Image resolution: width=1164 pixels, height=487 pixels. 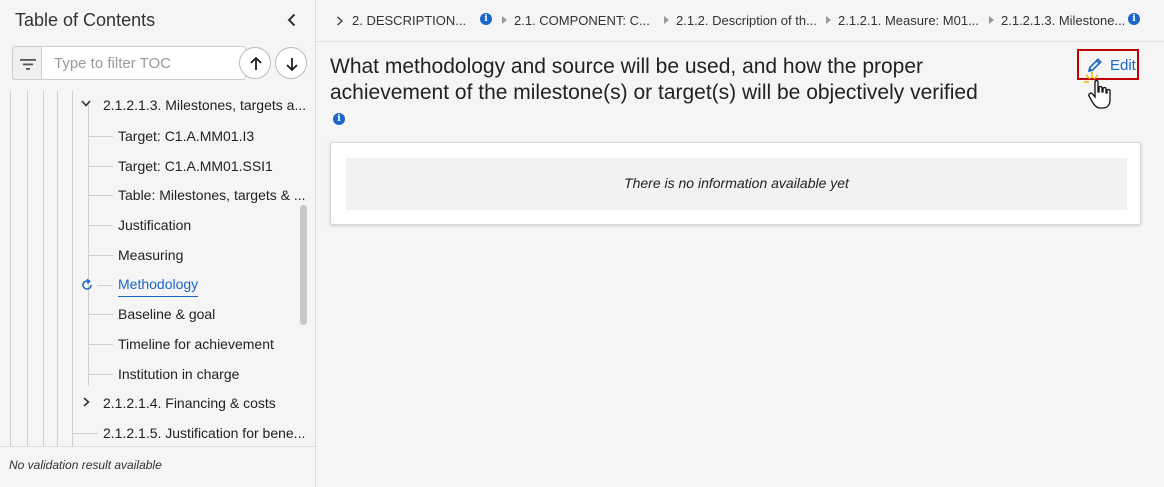 What do you see at coordinates (87, 284) in the screenshot?
I see `refresh-icon` at bounding box center [87, 284].